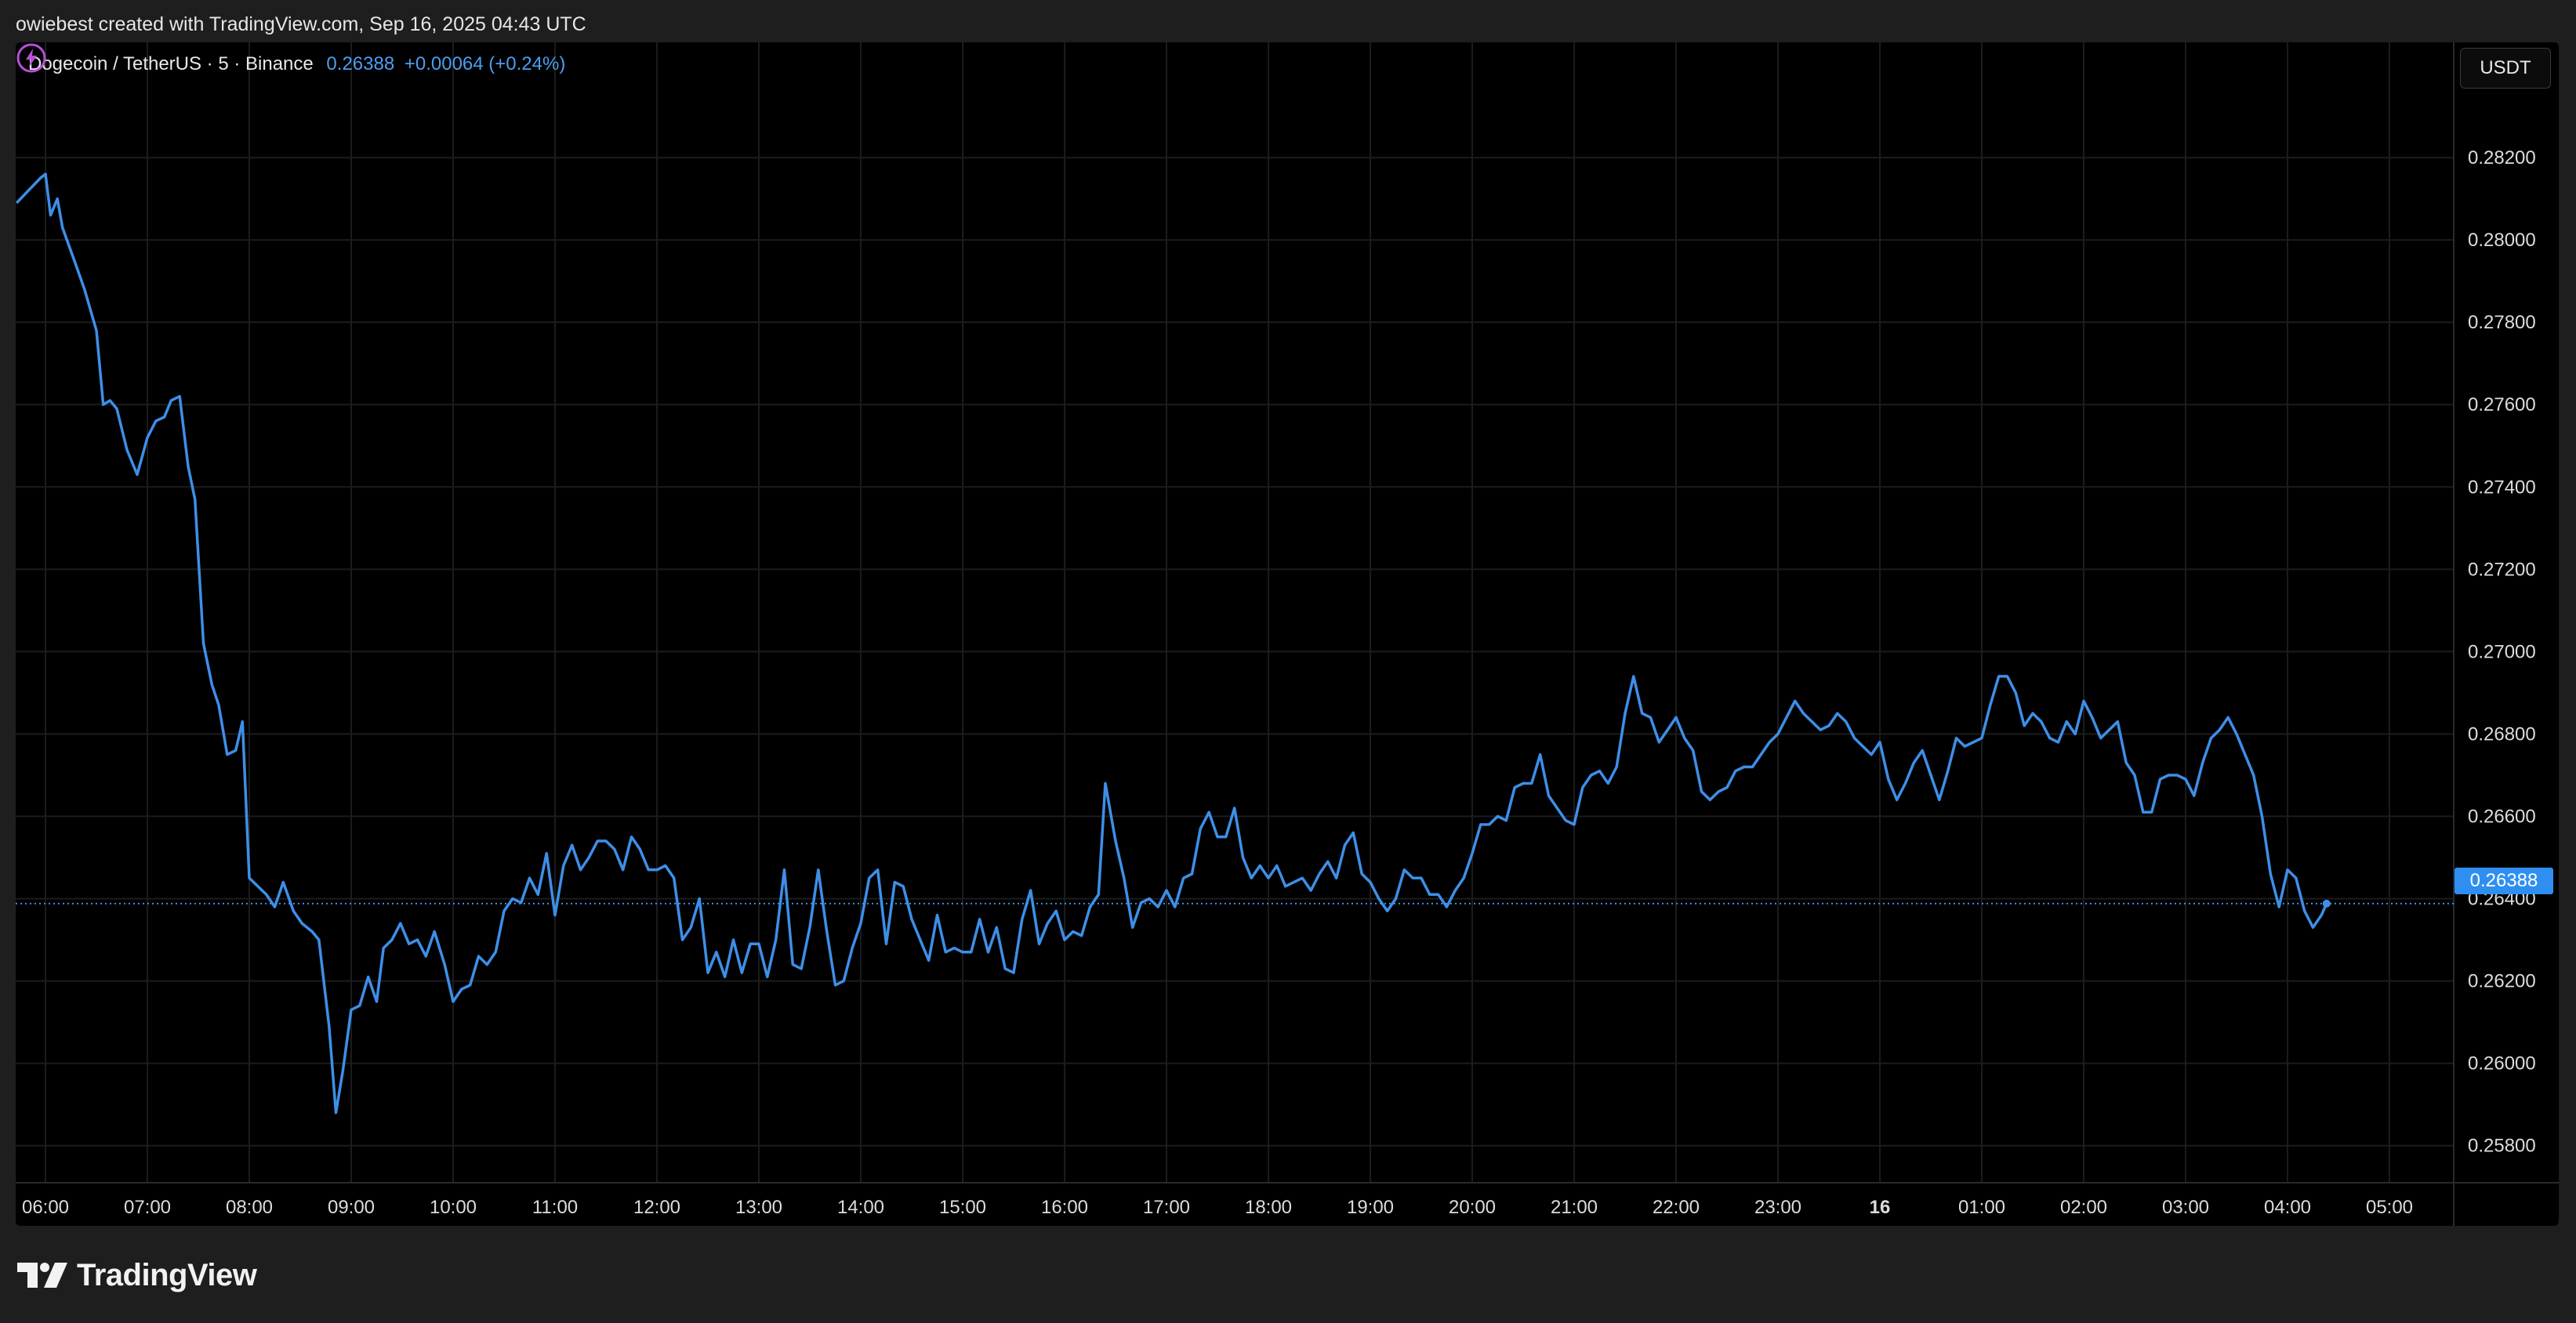  I want to click on last-price-marker, so click(2327, 903).